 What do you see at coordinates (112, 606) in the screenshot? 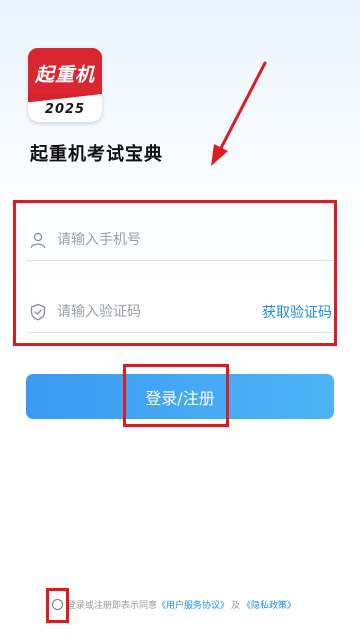
I see `agreement-prefix: 登录或注册即表示同意` at bounding box center [112, 606].